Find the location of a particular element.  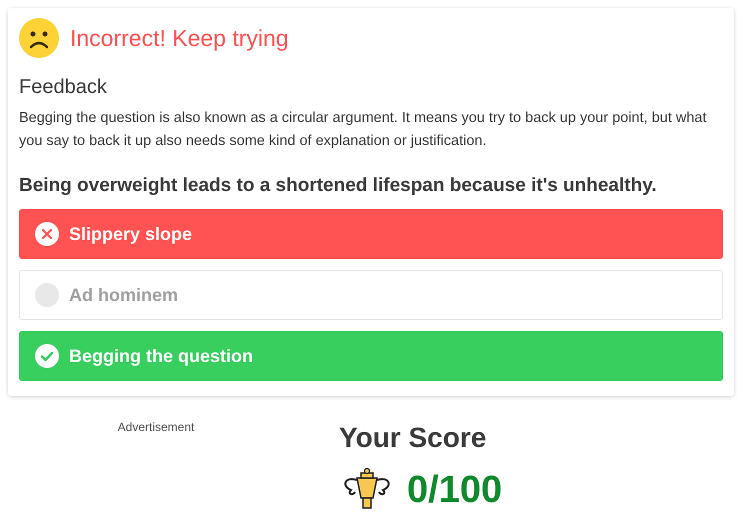

feedback-text: Begging the question is also known as a circular argument. It means you try to back up your point, but what you say to back it up also needs some kind of explanation or justification. is located at coordinates (363, 130).